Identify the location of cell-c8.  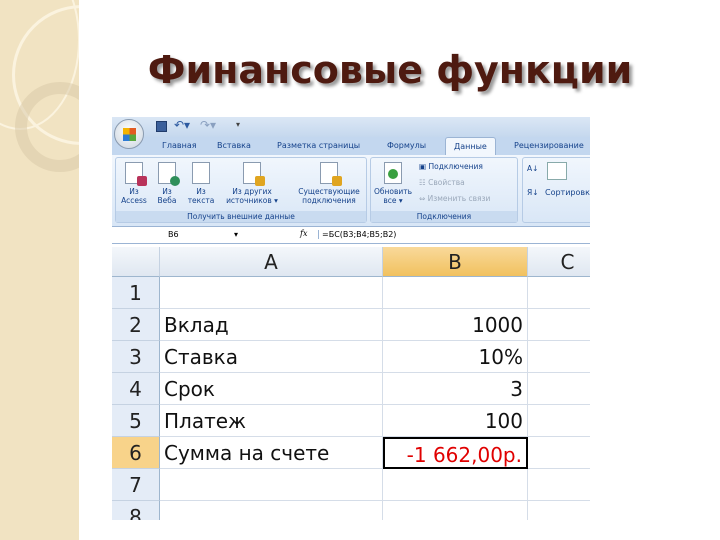
(559, 510).